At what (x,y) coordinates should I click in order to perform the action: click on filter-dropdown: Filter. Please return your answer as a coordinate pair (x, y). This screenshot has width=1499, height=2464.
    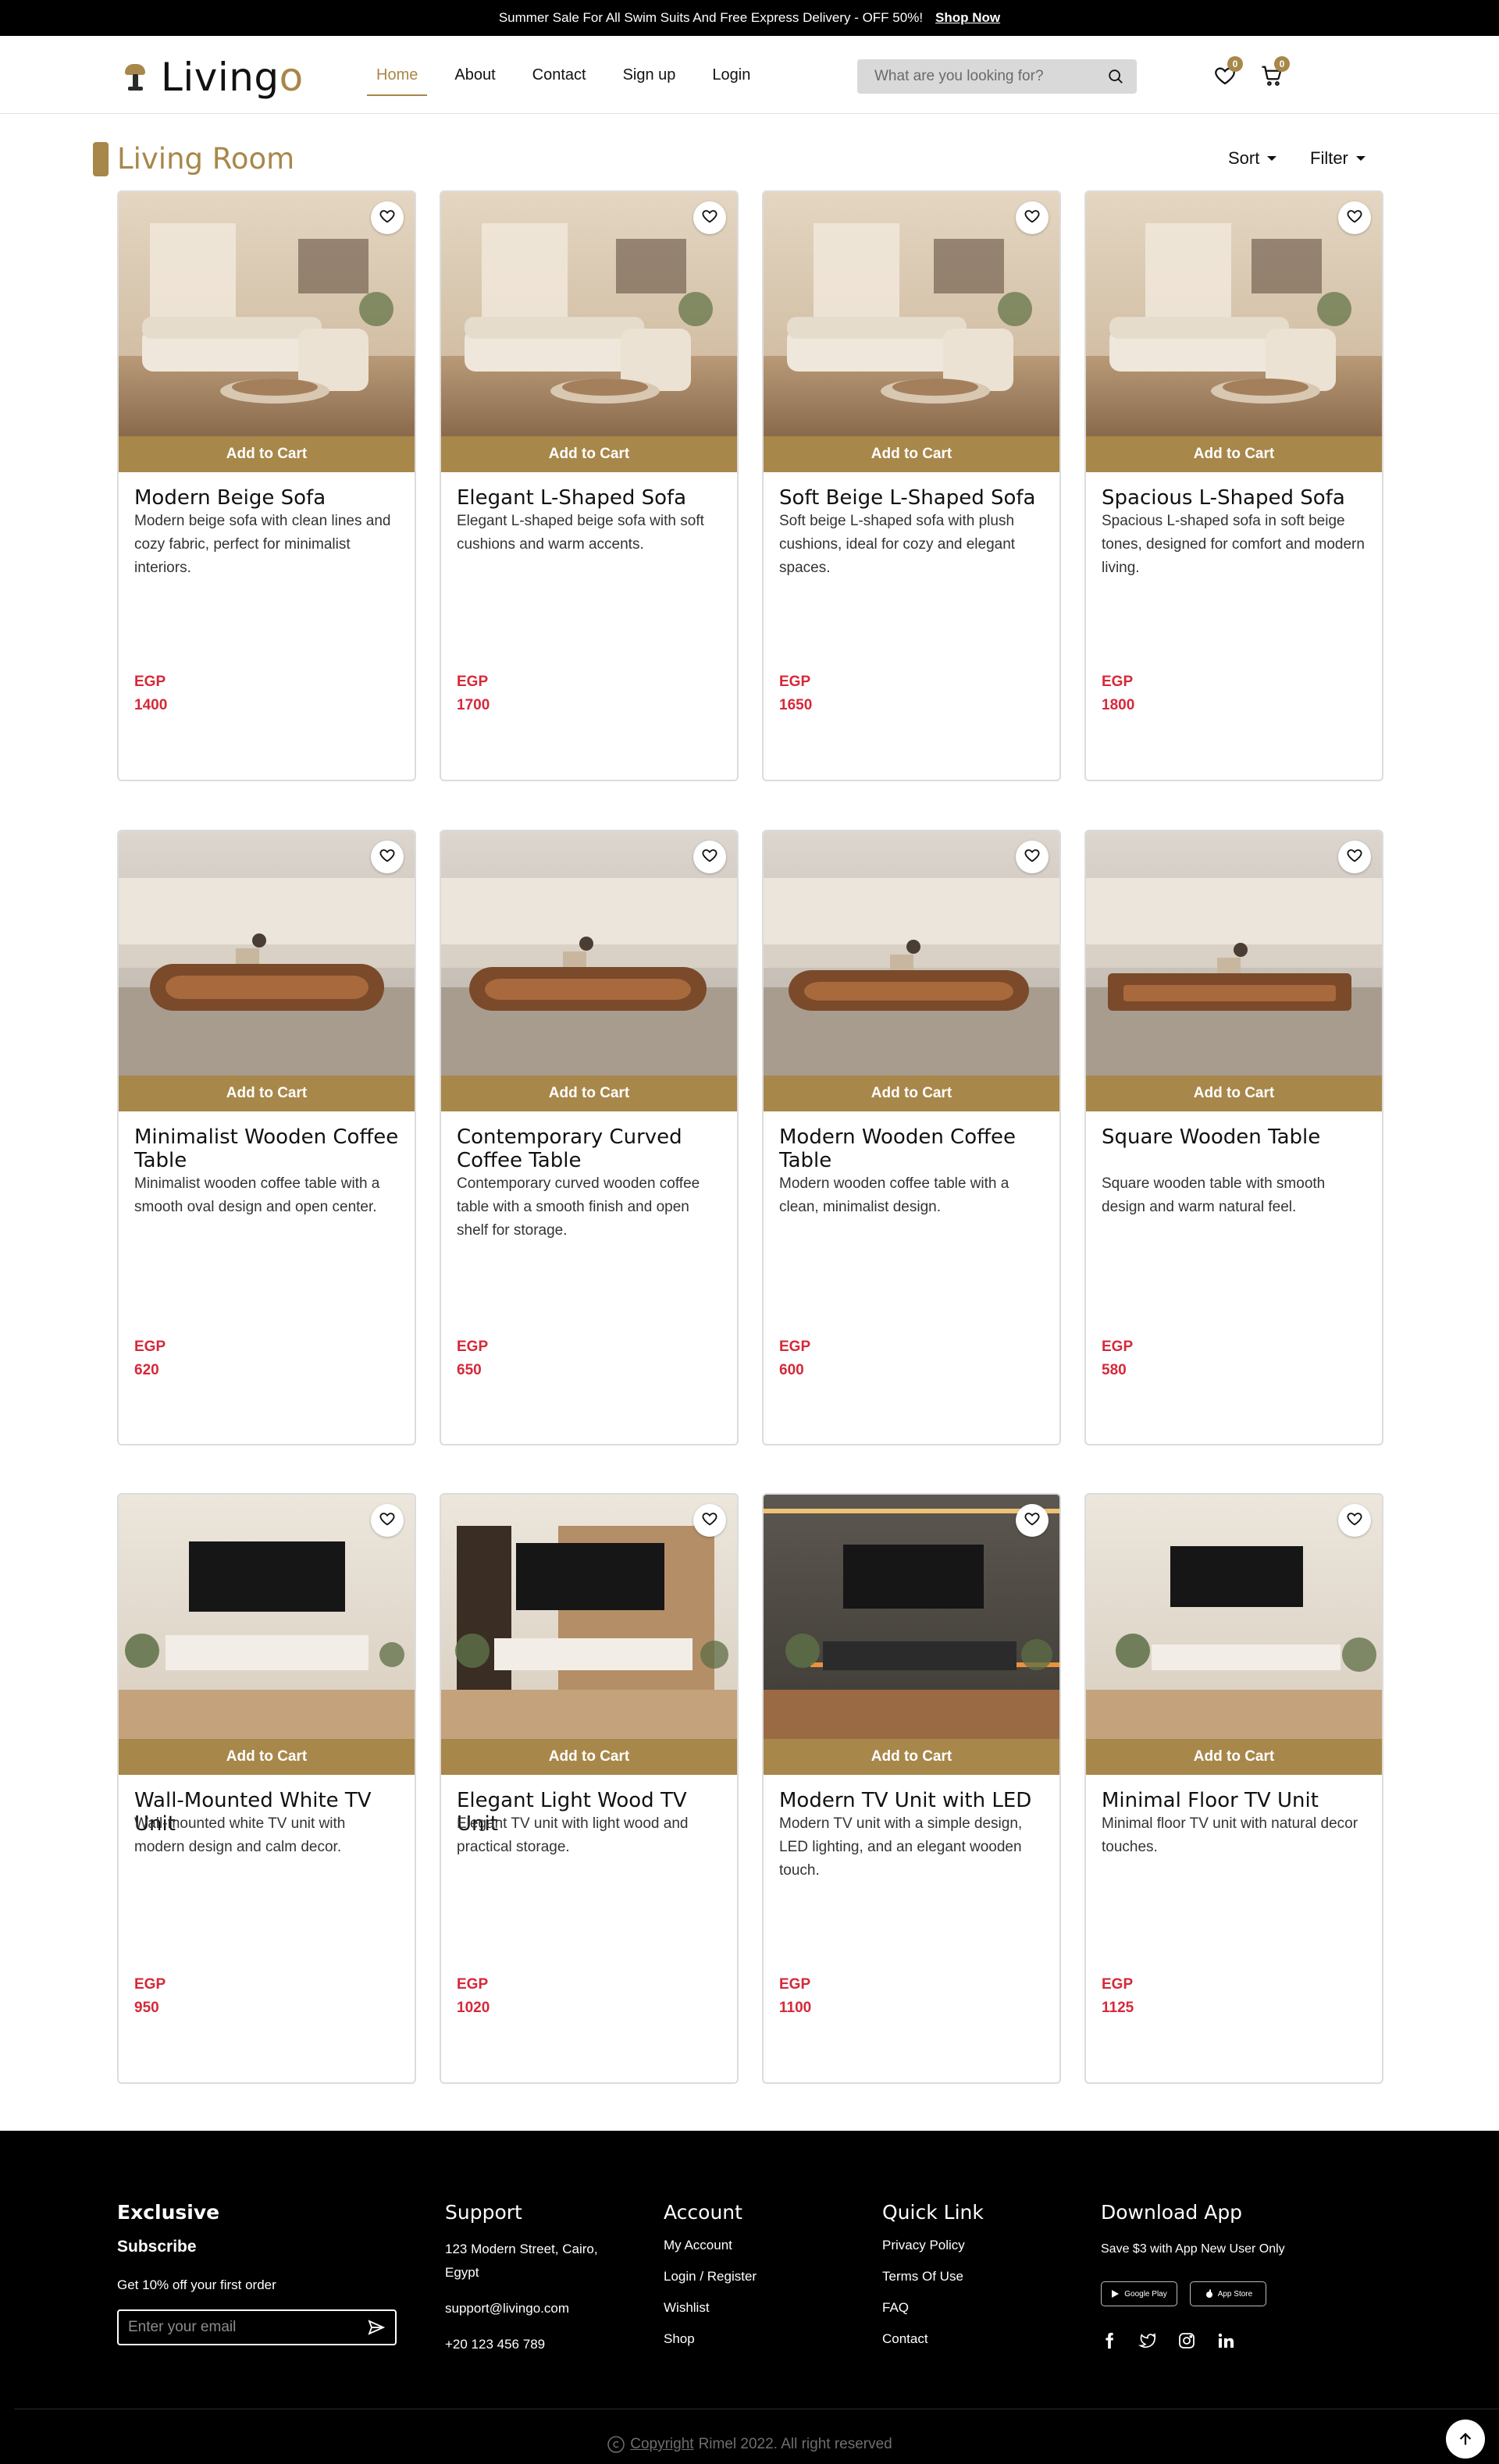
    Looking at the image, I should click on (1338, 158).